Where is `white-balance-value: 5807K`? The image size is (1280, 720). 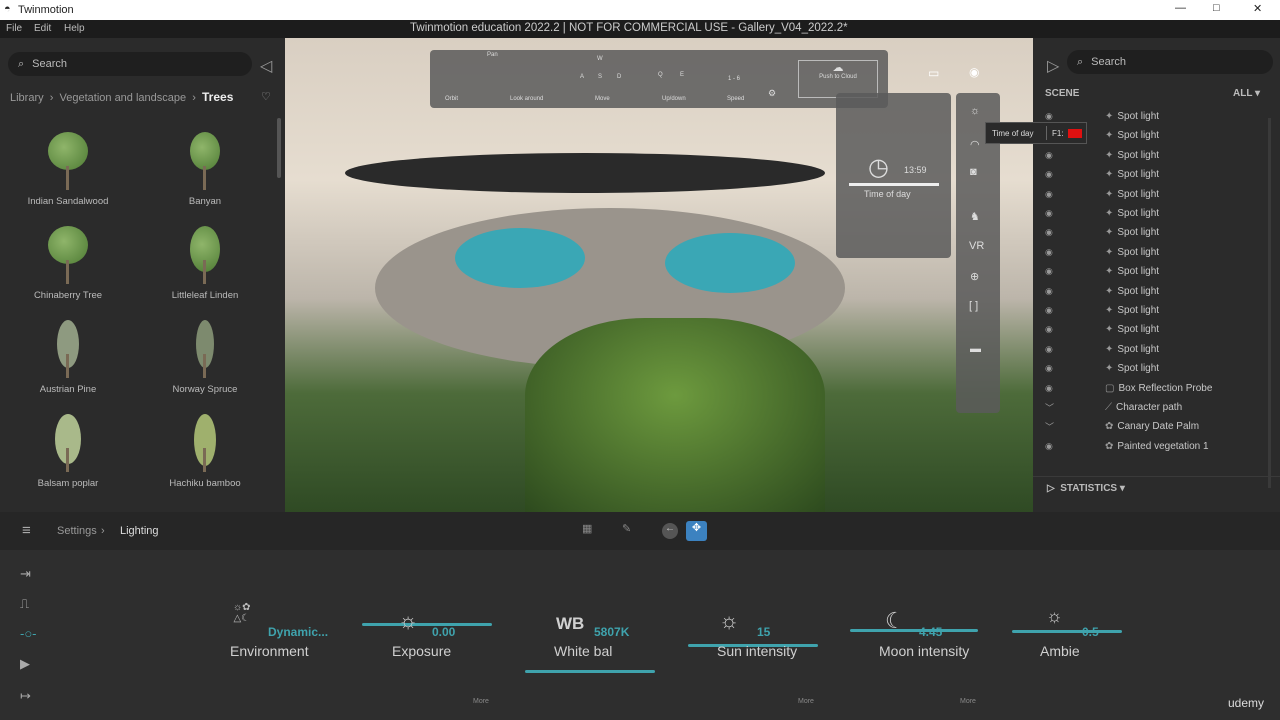 white-balance-value: 5807K is located at coordinates (612, 632).